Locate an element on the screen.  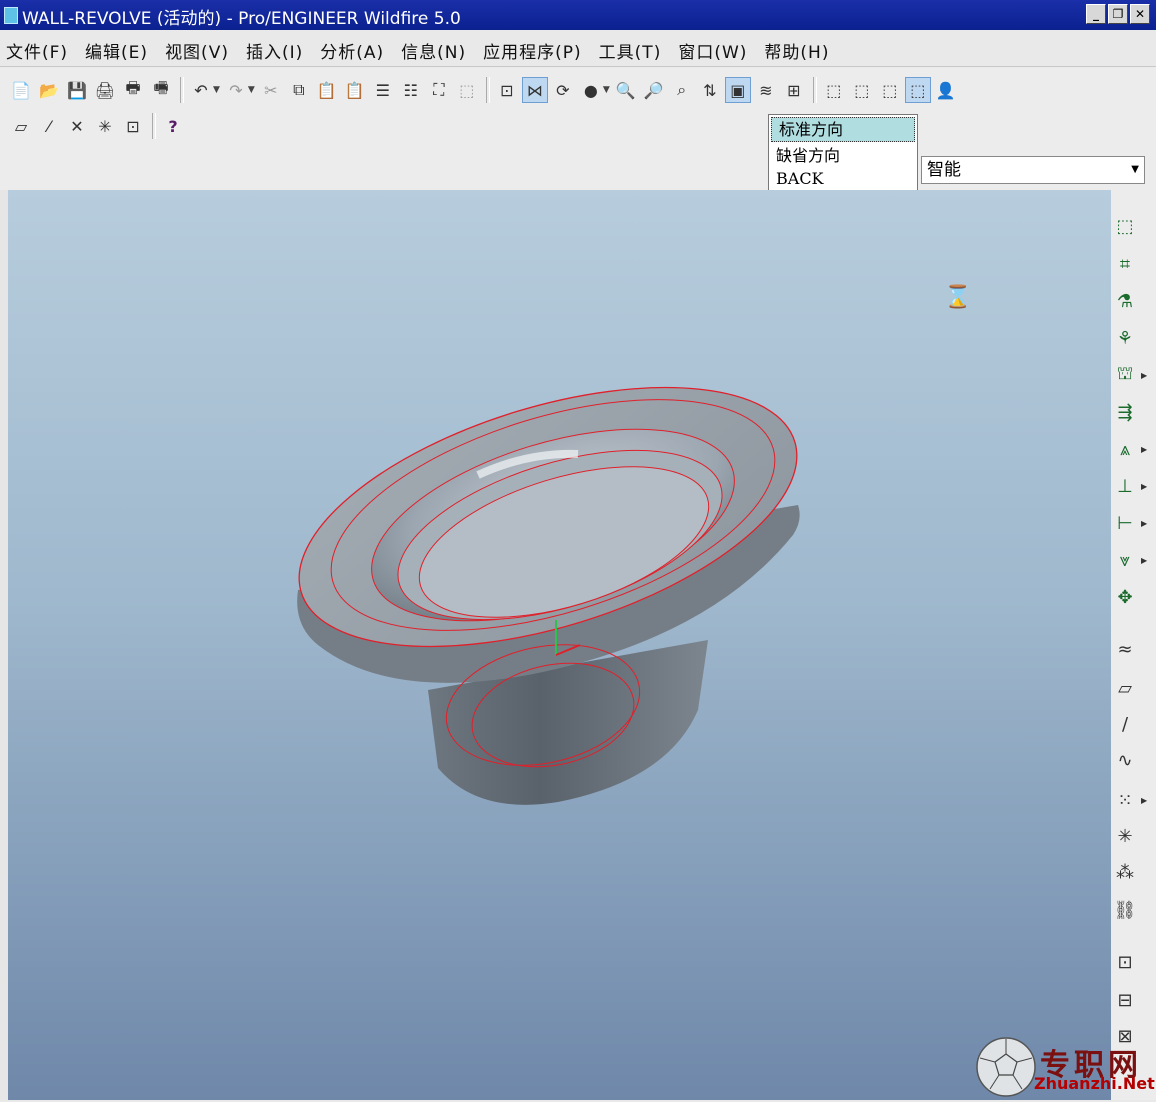
datum-point-icon: ⁙ ▶ is located at coordinates (1129, 800).